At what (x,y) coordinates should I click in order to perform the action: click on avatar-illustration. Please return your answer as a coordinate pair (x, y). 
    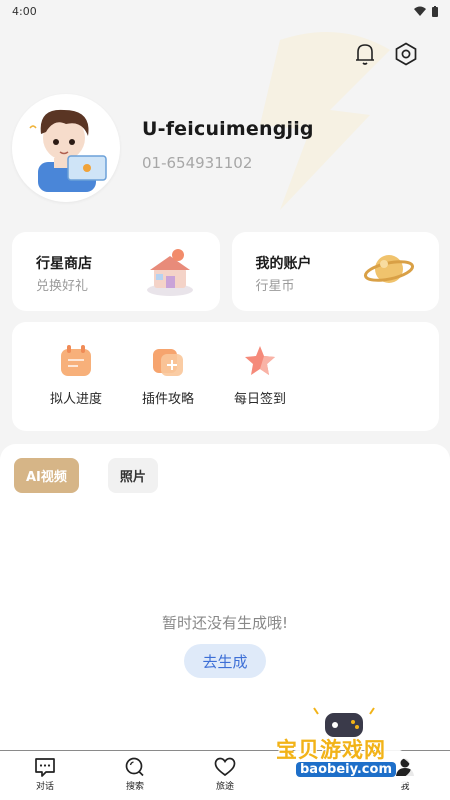
    Looking at the image, I should click on (68, 150).